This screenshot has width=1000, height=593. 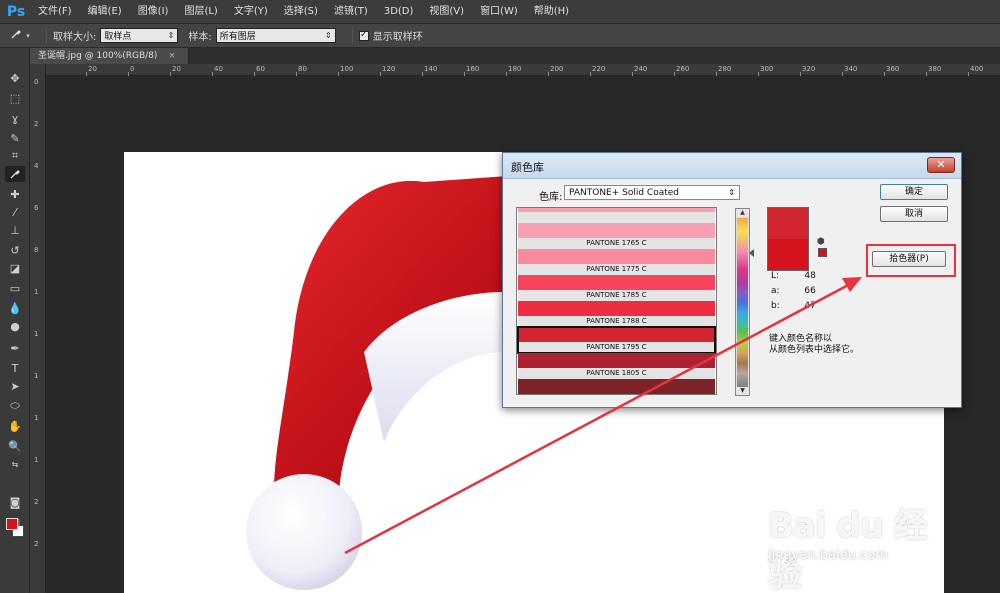 I want to click on ruler-label: 280, so click(x=725, y=69).